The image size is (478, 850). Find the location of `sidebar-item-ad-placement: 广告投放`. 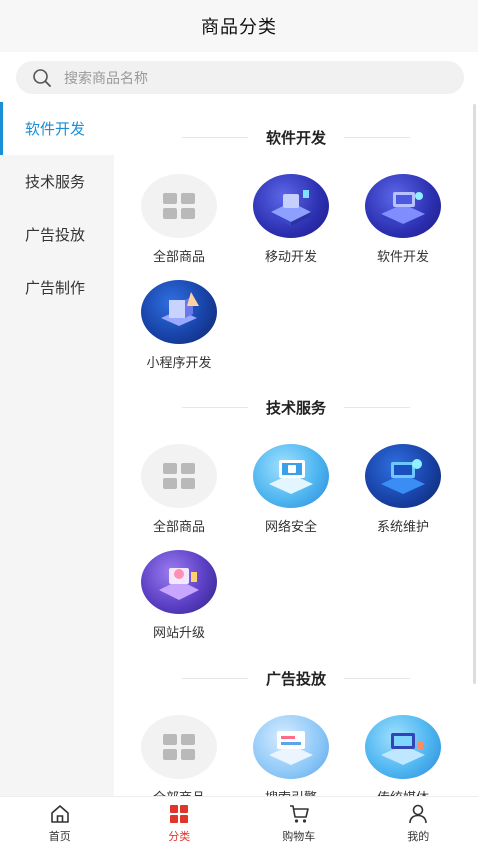

sidebar-item-ad-placement: 广告投放 is located at coordinates (57, 234).